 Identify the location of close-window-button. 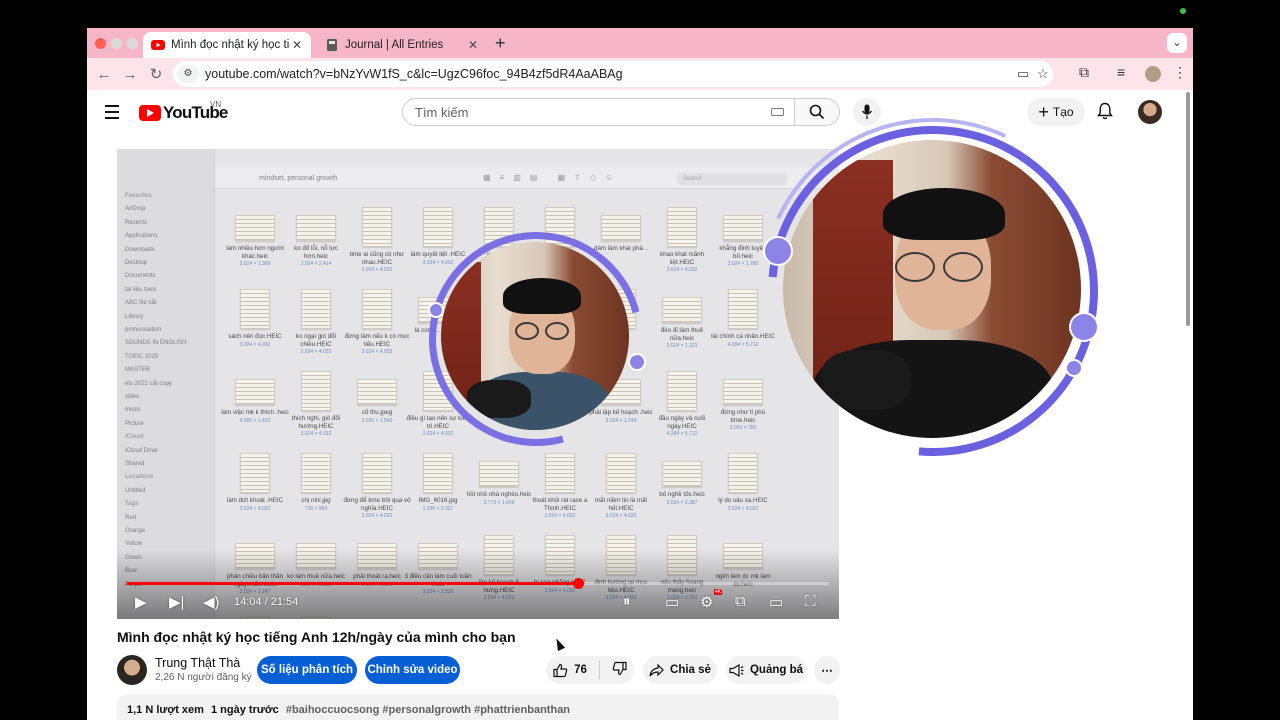
(100, 43).